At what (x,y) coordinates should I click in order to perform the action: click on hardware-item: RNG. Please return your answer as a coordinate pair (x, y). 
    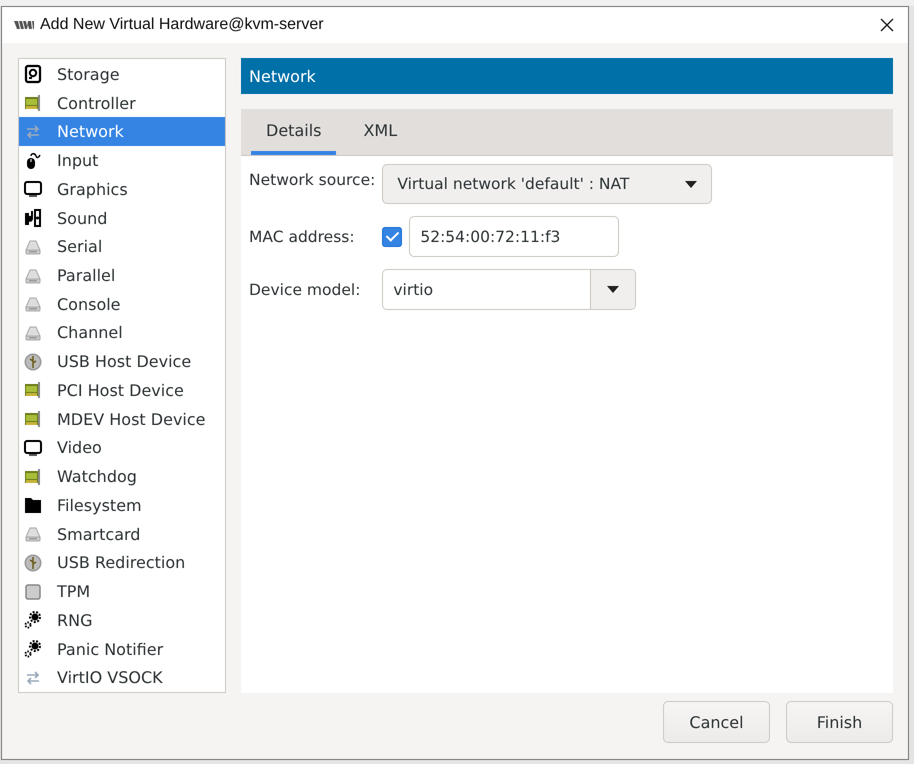
    Looking at the image, I should click on (122, 620).